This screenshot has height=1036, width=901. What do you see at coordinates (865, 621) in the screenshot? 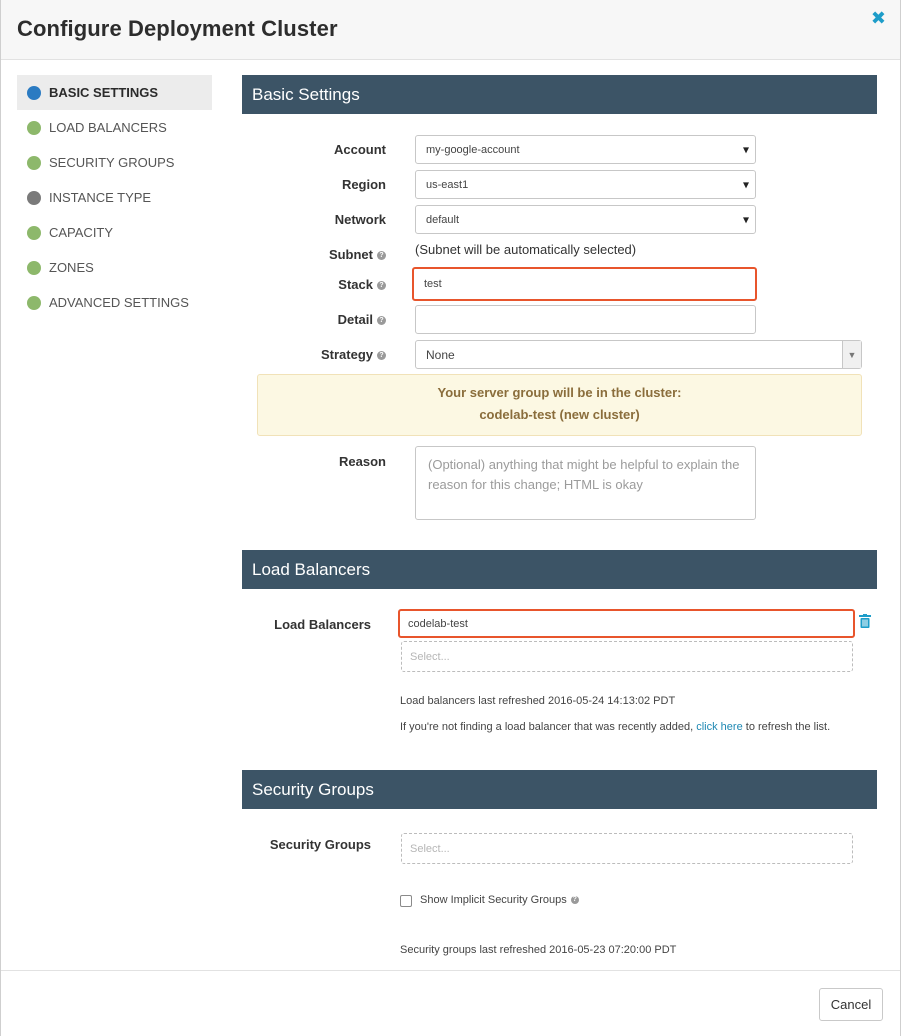
I see `trash-icon` at bounding box center [865, 621].